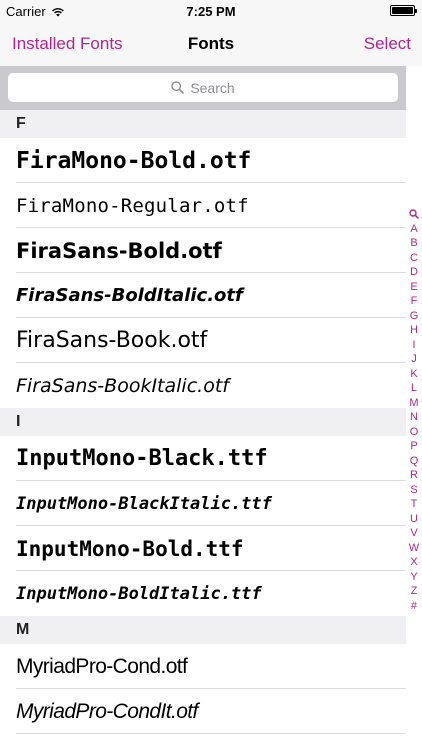 This screenshot has width=422, height=750. What do you see at coordinates (414, 591) in the screenshot?
I see `index-letter: Z` at bounding box center [414, 591].